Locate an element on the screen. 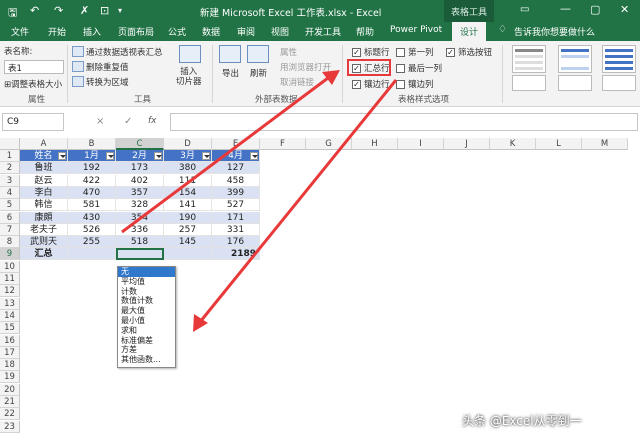  arrow-to-total-row-option is located at coordinates (225, 155).